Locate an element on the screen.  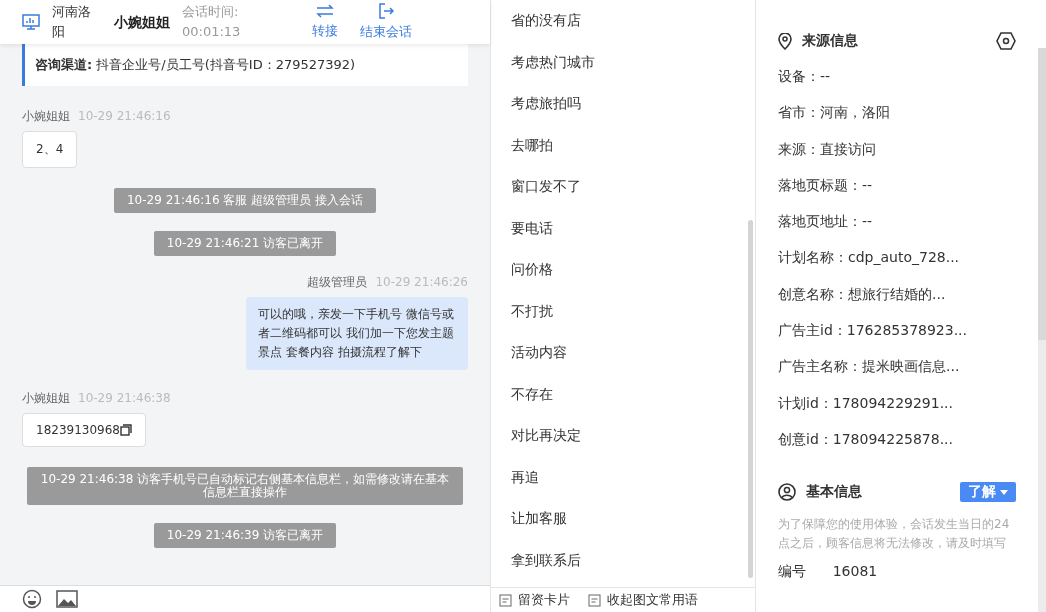
visitor-name: 小婉姐姐 is located at coordinates (142, 22).